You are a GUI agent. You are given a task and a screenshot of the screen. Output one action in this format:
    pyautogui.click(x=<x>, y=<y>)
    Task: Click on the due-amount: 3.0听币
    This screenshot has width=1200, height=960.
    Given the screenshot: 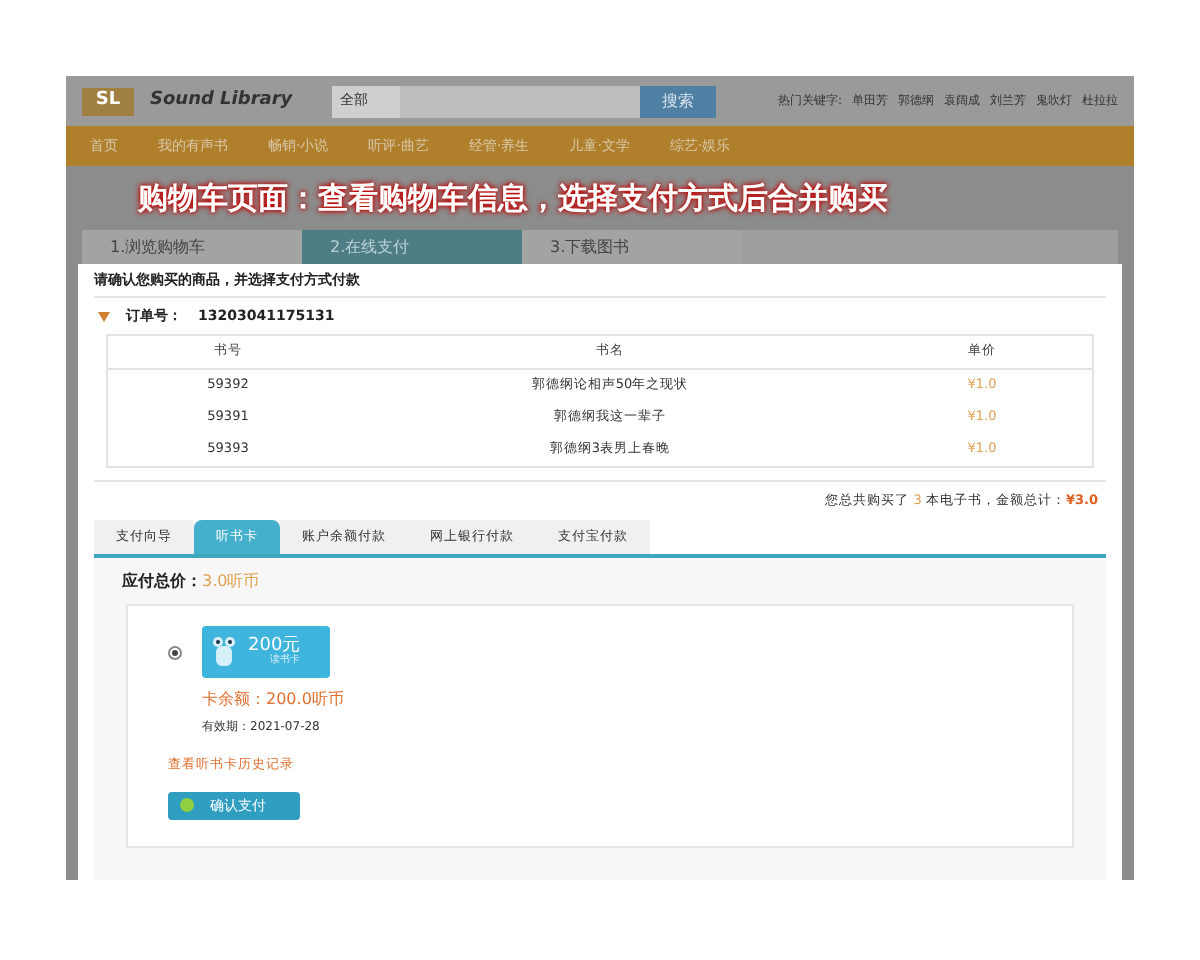 What is the action you would take?
    pyautogui.click(x=231, y=582)
    